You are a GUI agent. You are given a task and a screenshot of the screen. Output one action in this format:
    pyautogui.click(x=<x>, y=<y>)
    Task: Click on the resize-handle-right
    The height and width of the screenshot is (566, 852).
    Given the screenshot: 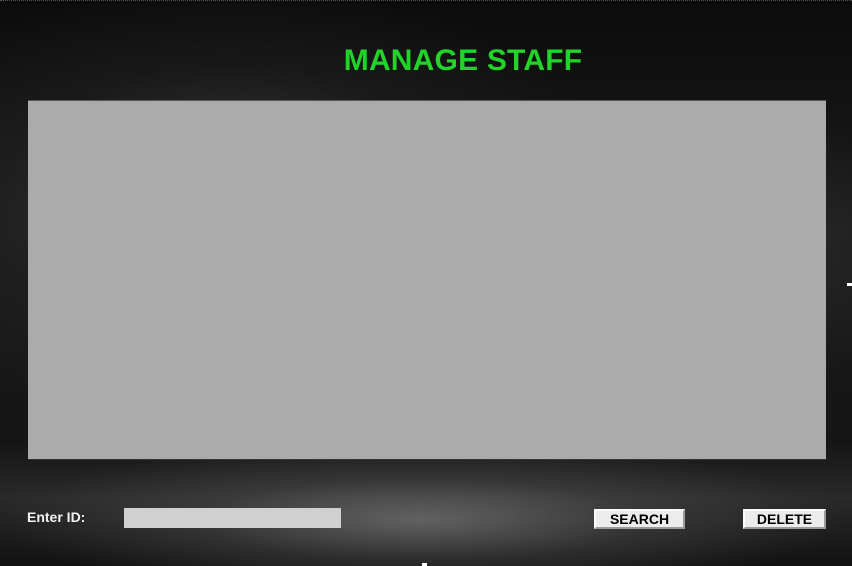 What is the action you would take?
    pyautogui.click(x=849, y=284)
    